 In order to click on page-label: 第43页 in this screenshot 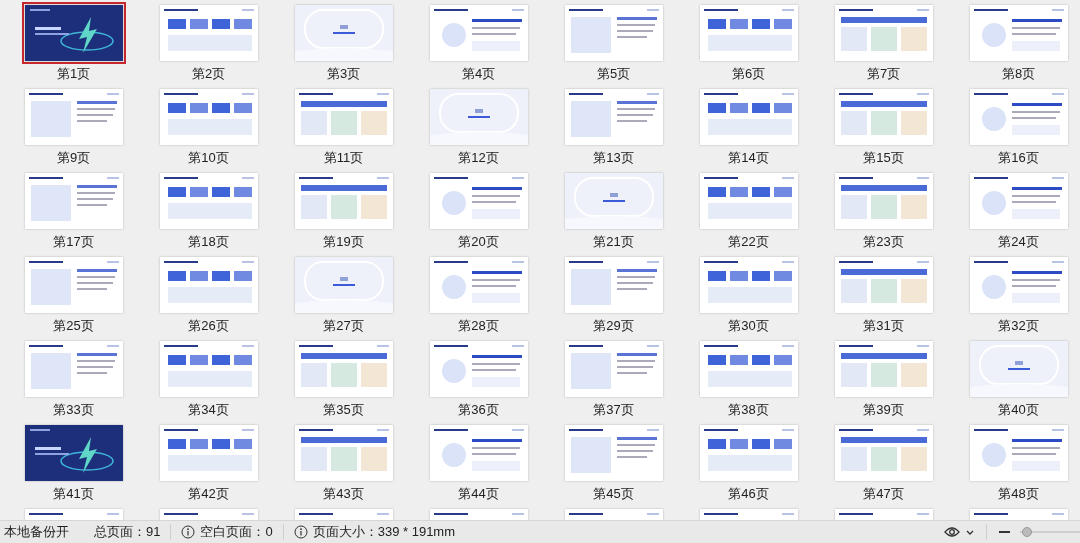, I will do `click(343, 493)`.